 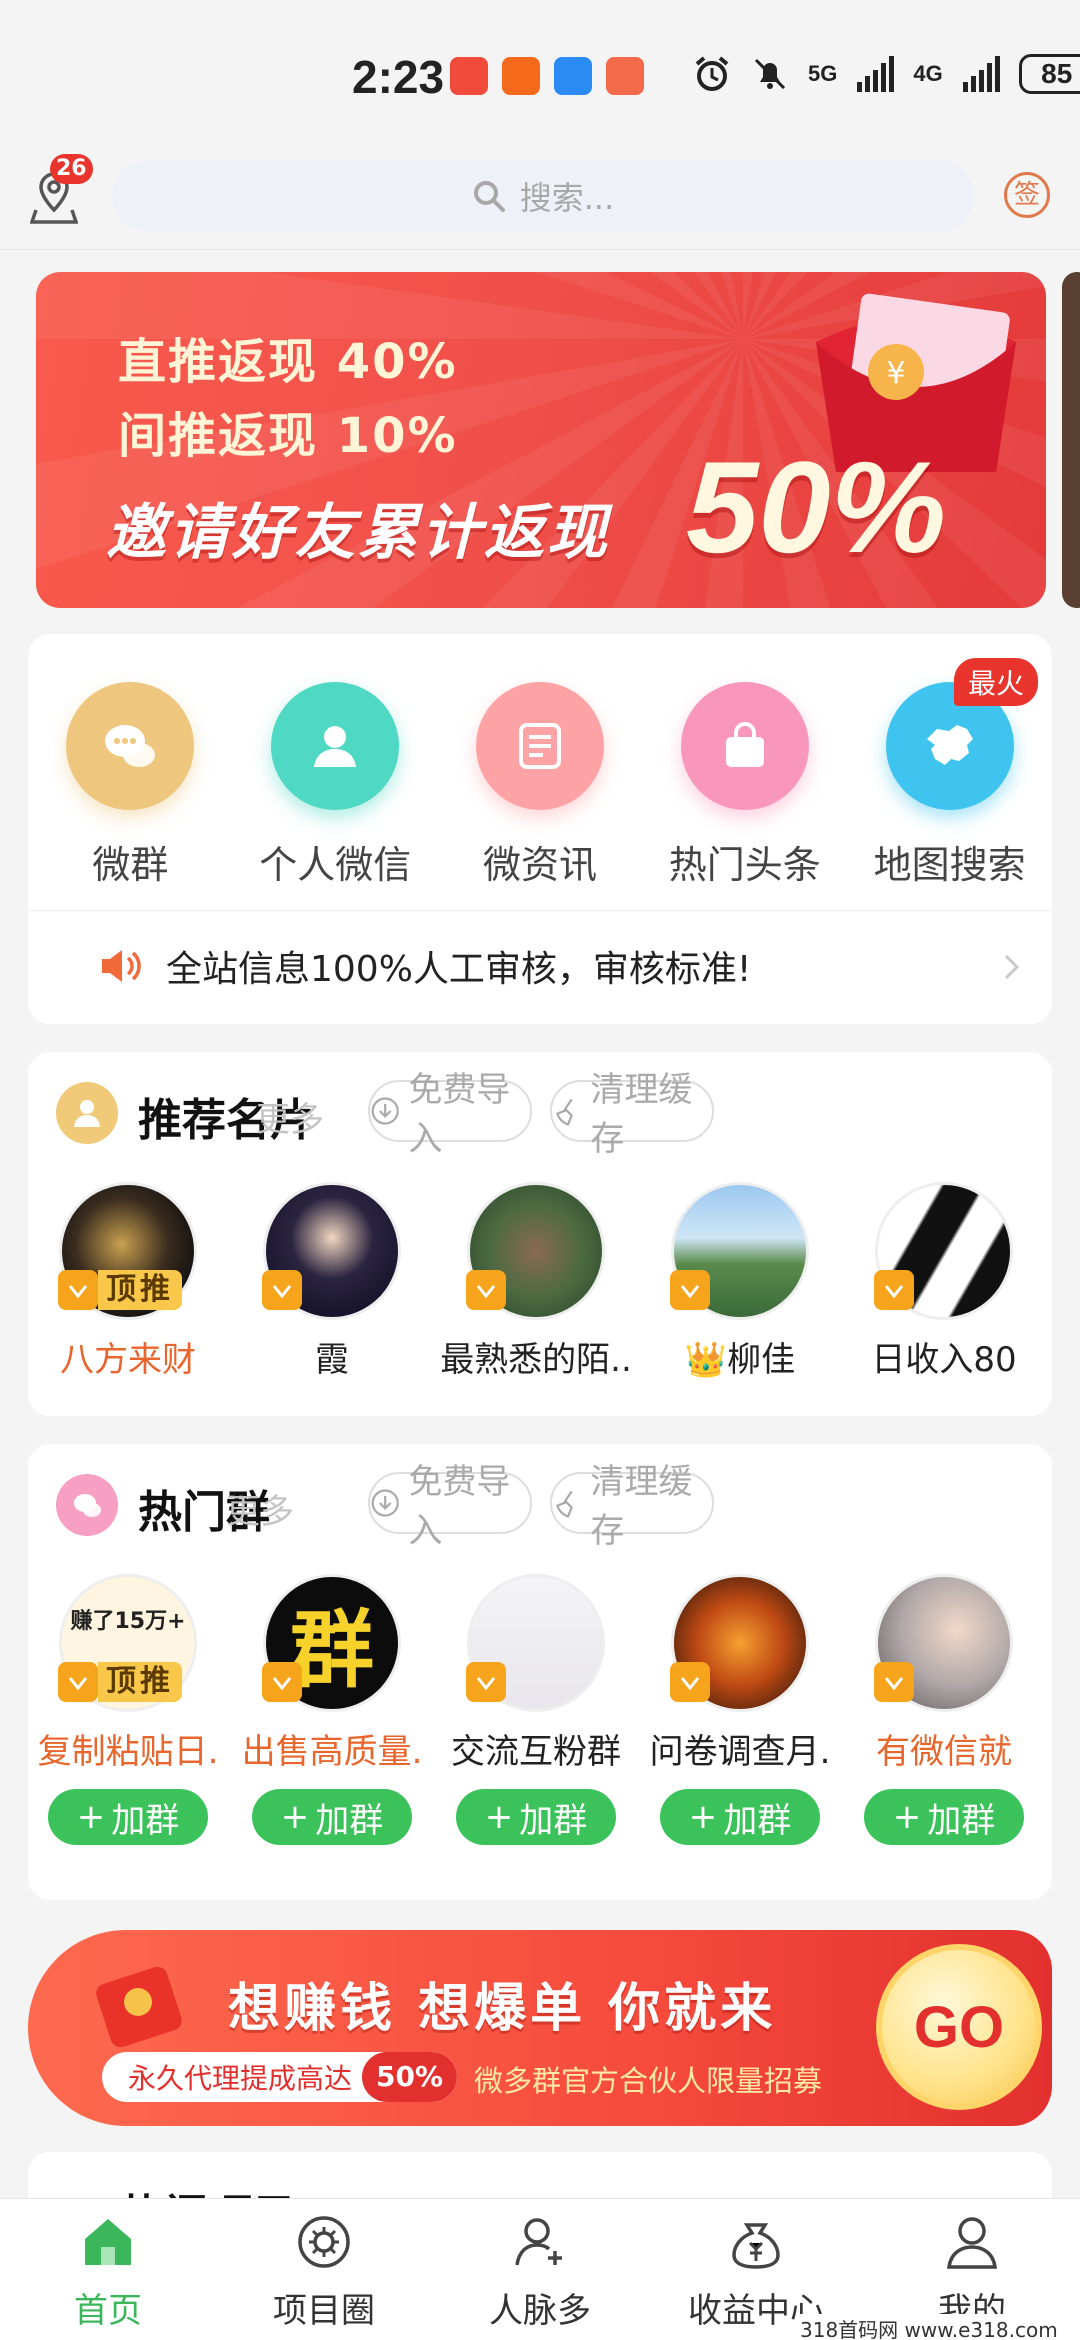 What do you see at coordinates (288, 362) in the screenshot?
I see `banner-line-1: 直推返现 40%` at bounding box center [288, 362].